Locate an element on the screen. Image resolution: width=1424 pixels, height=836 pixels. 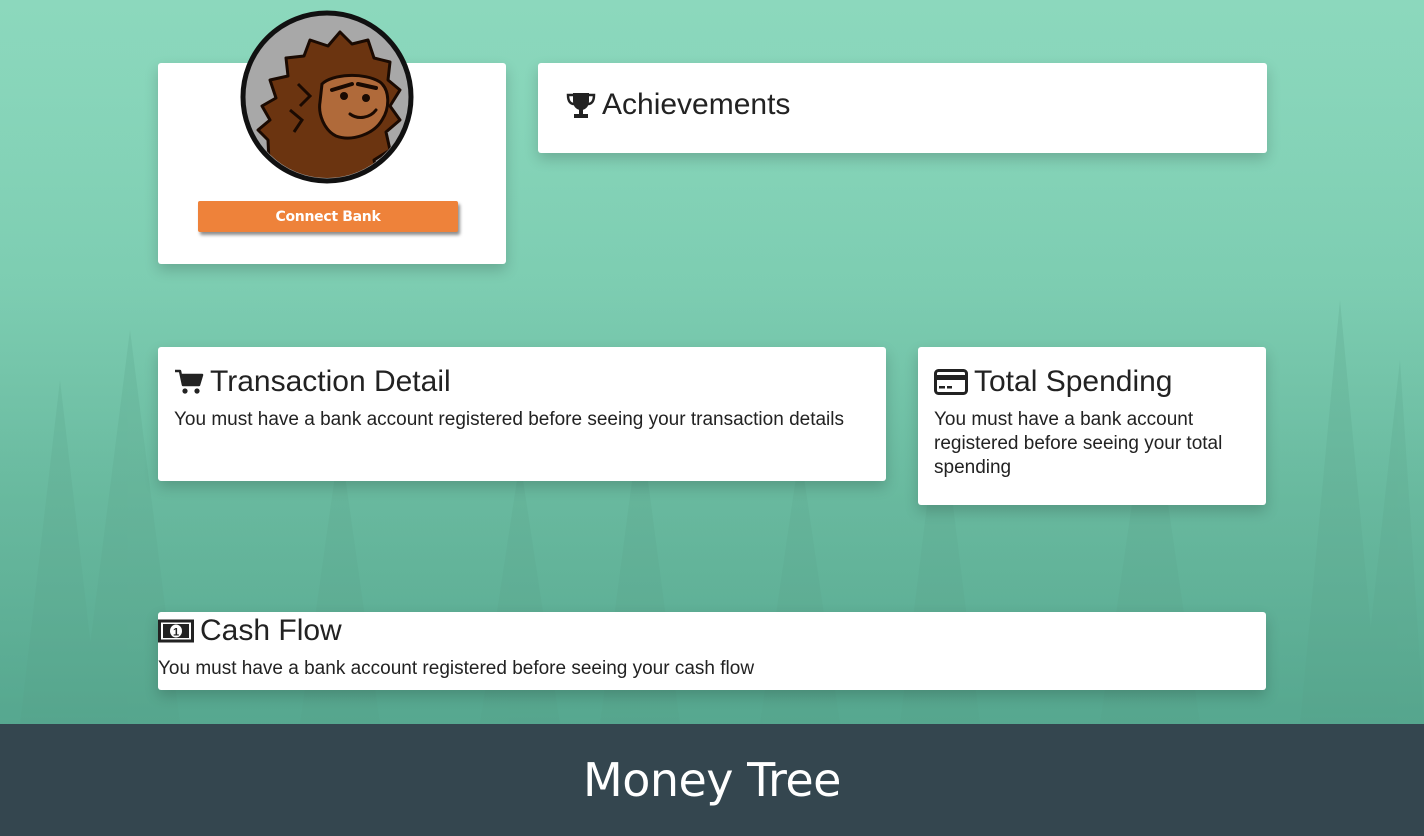
cart-icon is located at coordinates (189, 381).